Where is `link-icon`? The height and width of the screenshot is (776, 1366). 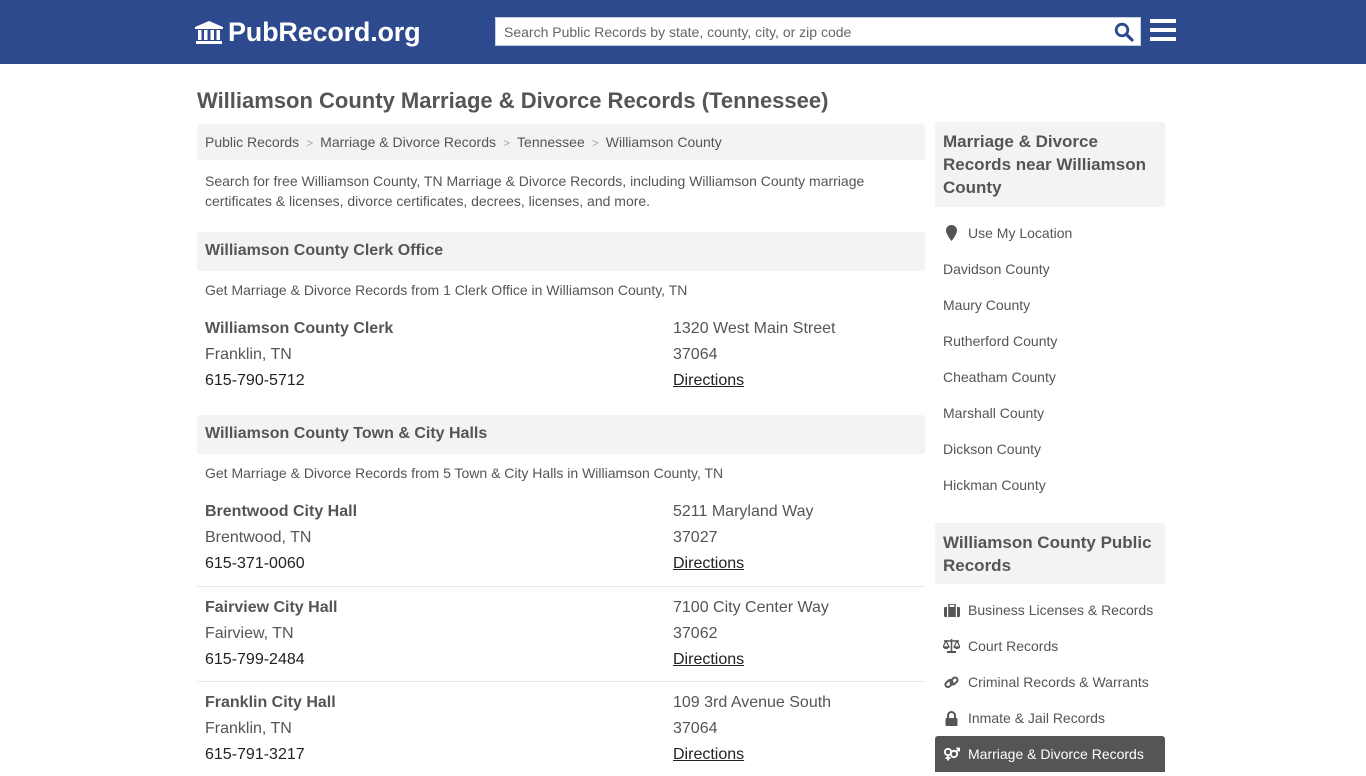 link-icon is located at coordinates (951, 682).